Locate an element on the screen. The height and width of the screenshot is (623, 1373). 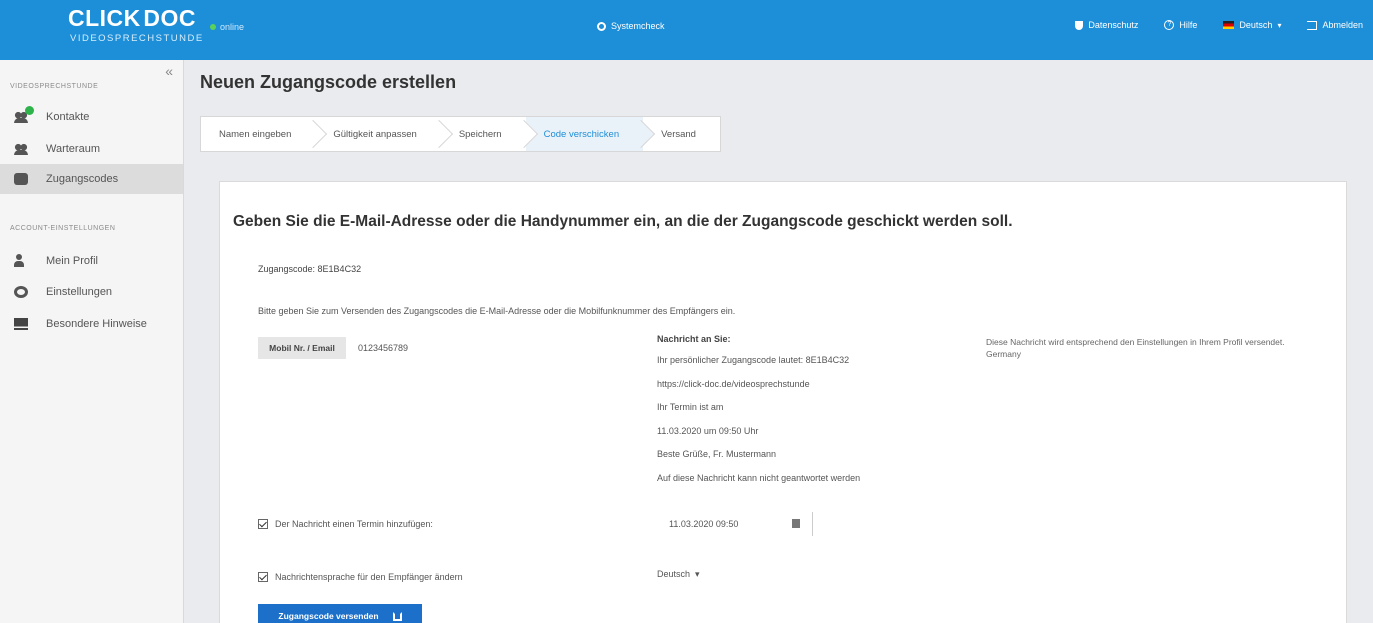
logout-link: Abmelden is located at coordinates (1335, 25).